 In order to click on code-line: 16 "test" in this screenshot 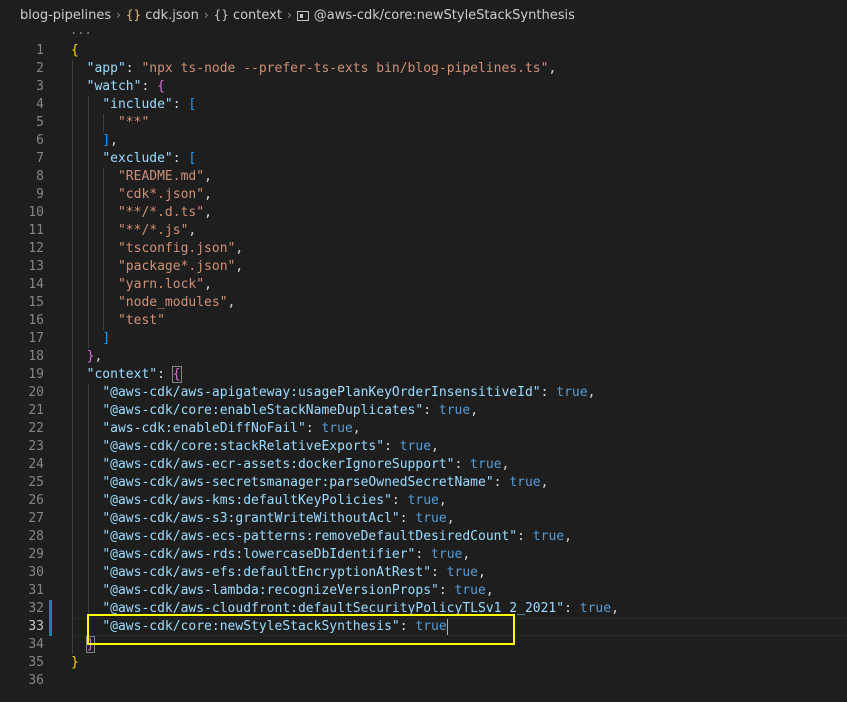, I will do `click(423, 321)`.